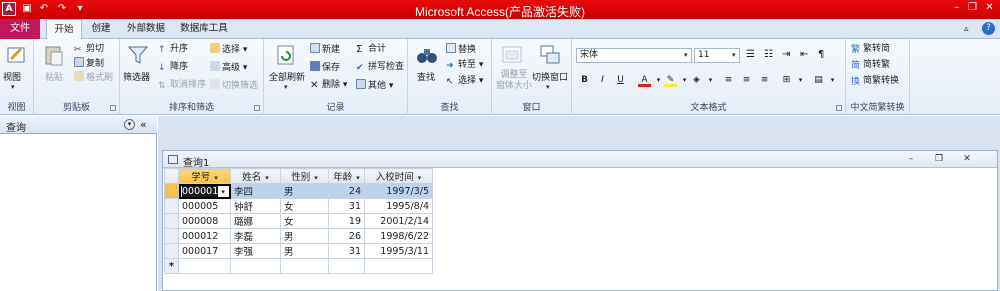  Describe the element at coordinates (939, 159) in the screenshot. I see `query-restore-icon: ❐` at that location.